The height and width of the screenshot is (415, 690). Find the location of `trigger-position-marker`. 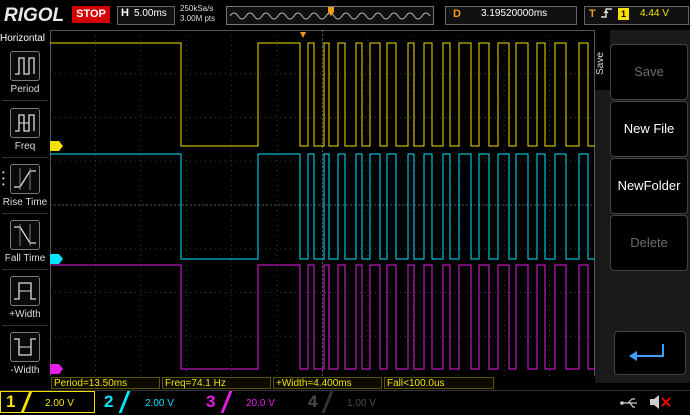

trigger-position-marker is located at coordinates (303, 35).